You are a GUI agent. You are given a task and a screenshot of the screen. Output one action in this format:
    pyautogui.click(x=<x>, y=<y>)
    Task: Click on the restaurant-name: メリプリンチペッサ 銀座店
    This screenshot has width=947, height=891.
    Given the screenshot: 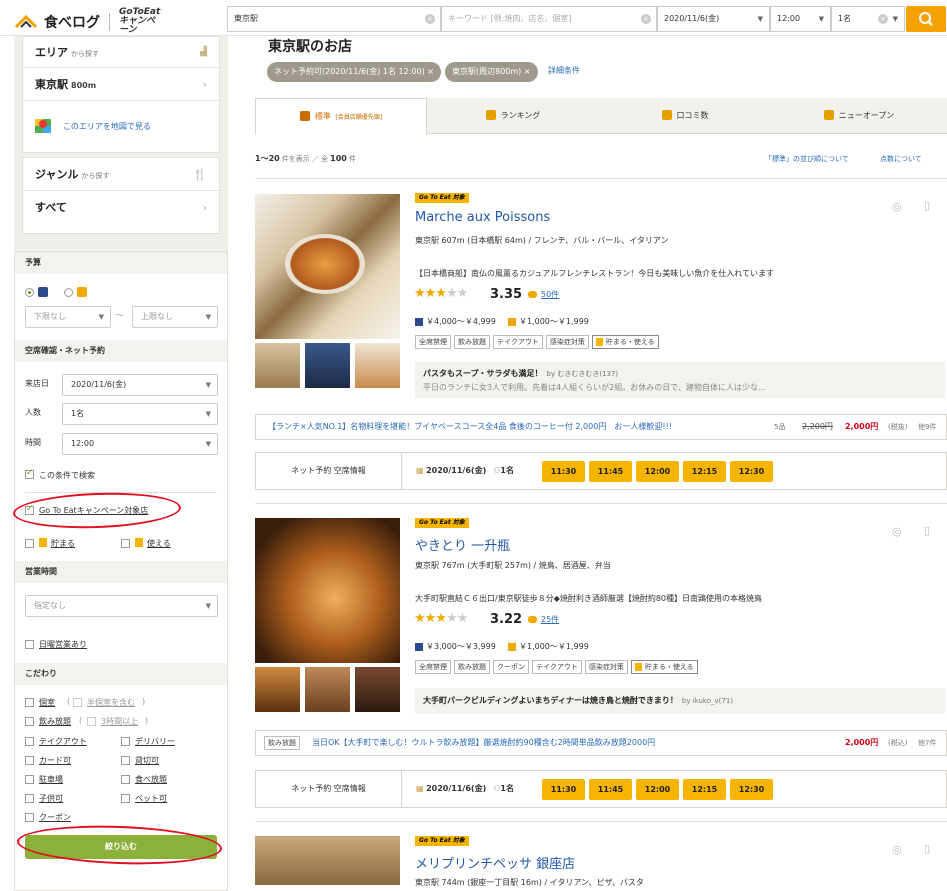 What is the action you would take?
    pyautogui.click(x=495, y=862)
    